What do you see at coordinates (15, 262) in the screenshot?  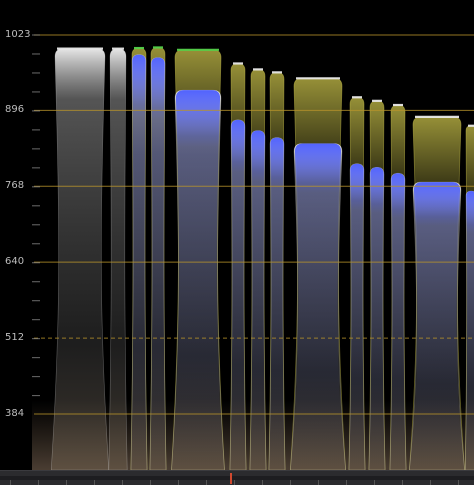 I see `y-axis-label: 640` at bounding box center [15, 262].